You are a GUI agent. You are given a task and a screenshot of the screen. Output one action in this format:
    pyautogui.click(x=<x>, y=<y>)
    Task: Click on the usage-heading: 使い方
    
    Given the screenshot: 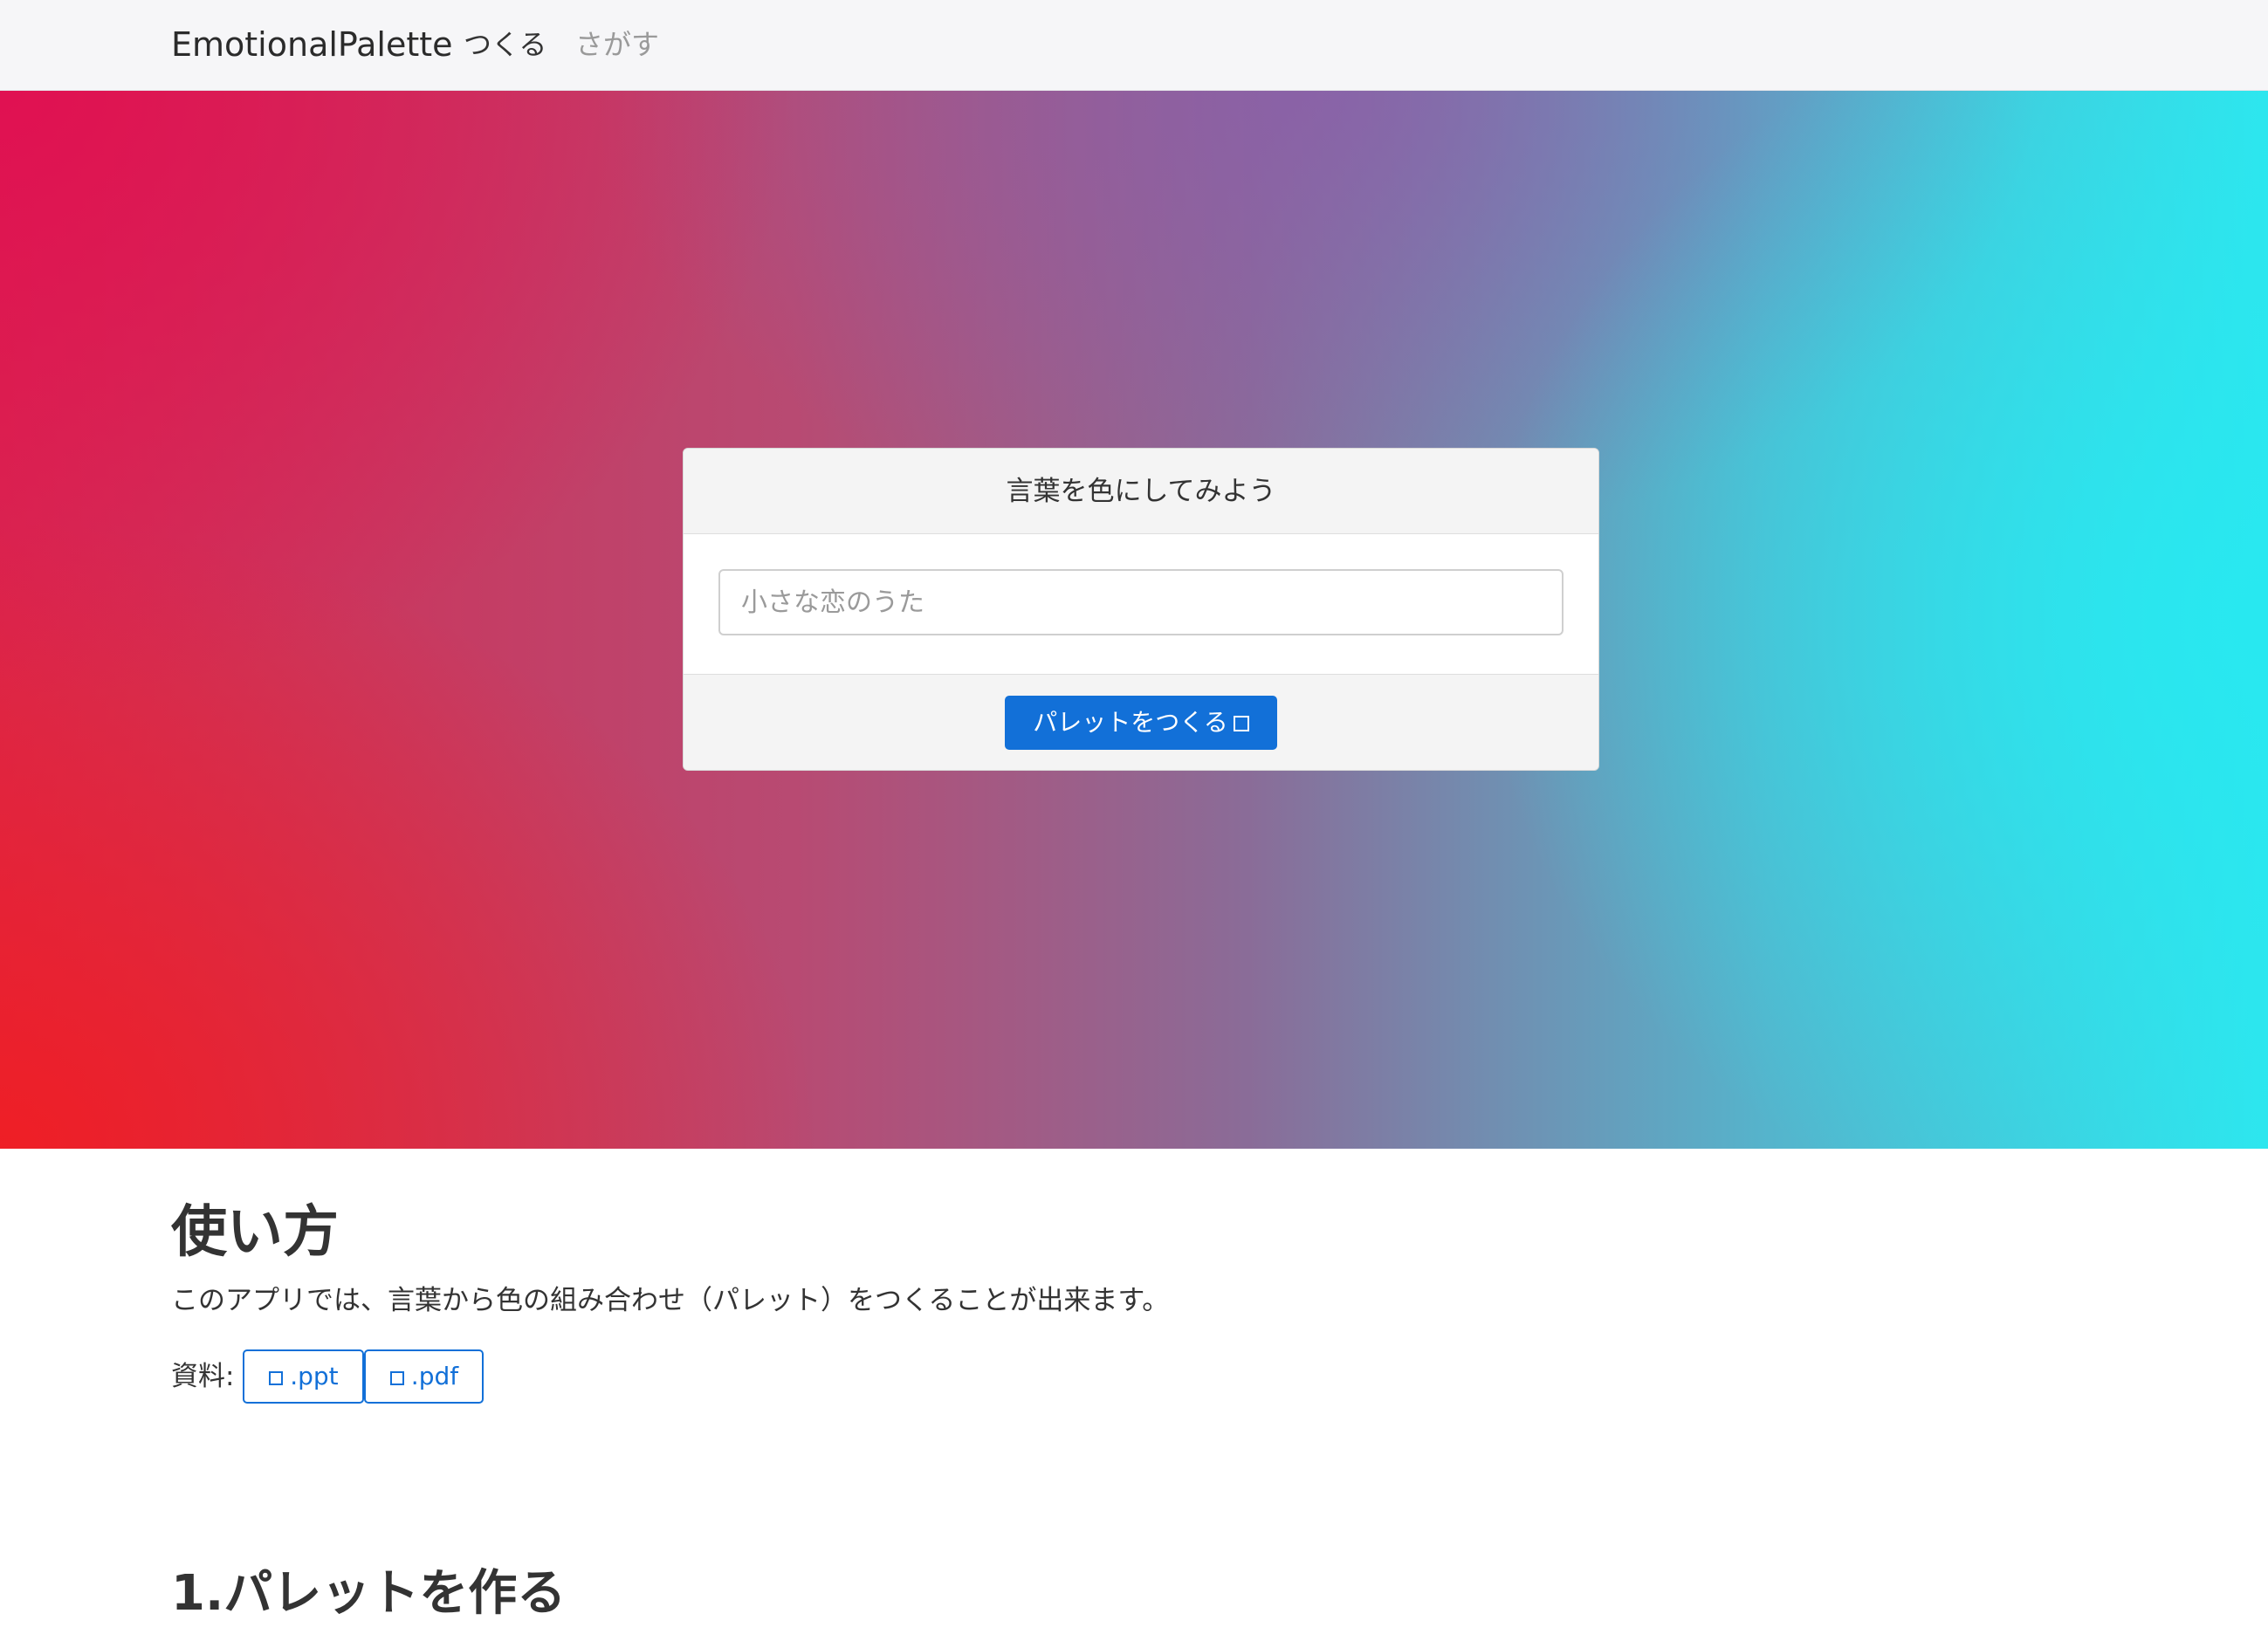 What is the action you would take?
    pyautogui.click(x=255, y=1233)
    